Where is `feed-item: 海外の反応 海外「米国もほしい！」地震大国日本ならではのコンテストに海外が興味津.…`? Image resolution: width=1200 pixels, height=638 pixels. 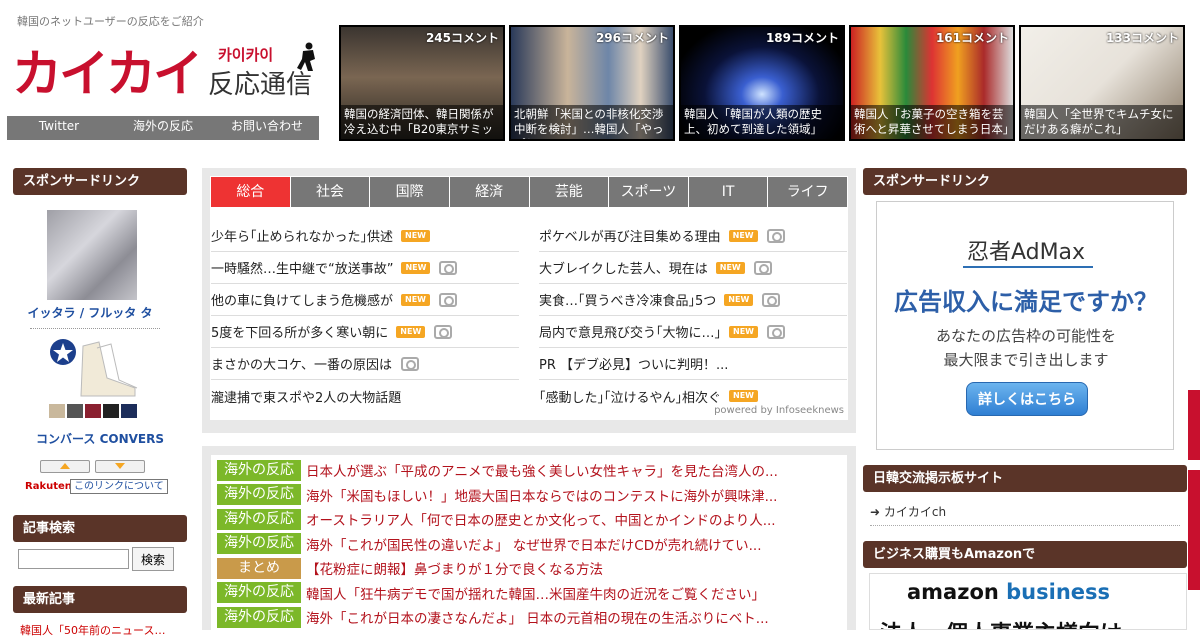 feed-item: 海外の反応 海外「米国もほしい！」地震大国日本ならではのコンテストに海外が興味津.… is located at coordinates (529, 495).